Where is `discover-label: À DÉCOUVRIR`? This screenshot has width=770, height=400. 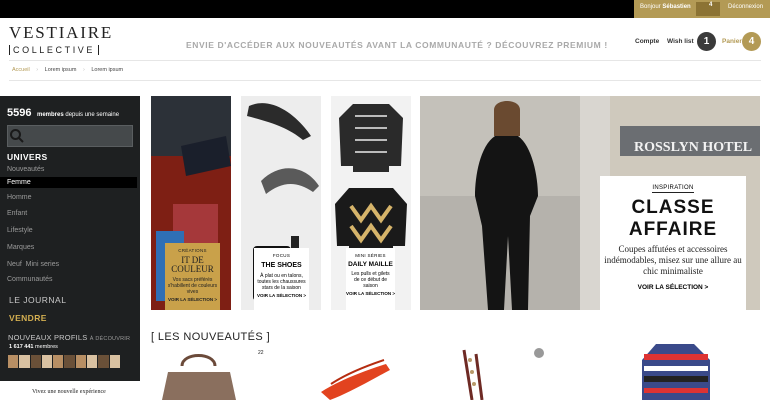
discover-label: À DÉCOUVRIR is located at coordinates (110, 339).